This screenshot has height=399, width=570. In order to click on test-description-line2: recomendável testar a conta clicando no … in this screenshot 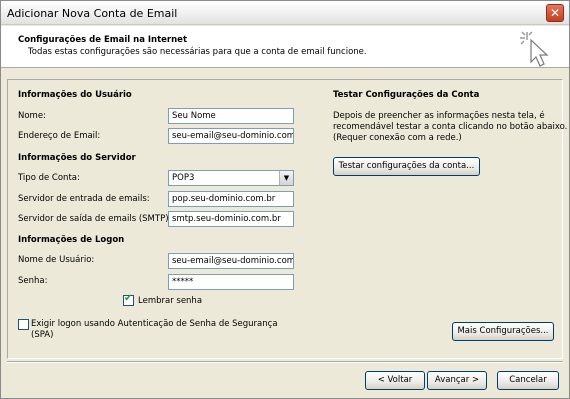, I will do `click(450, 127)`.